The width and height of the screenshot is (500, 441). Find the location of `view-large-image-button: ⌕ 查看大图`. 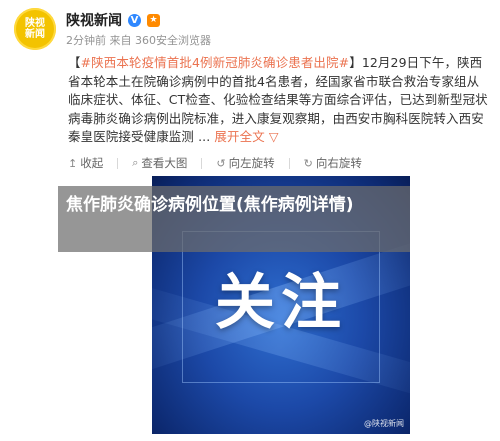

view-large-image-button: ⌕ 查看大图 is located at coordinates (159, 163).